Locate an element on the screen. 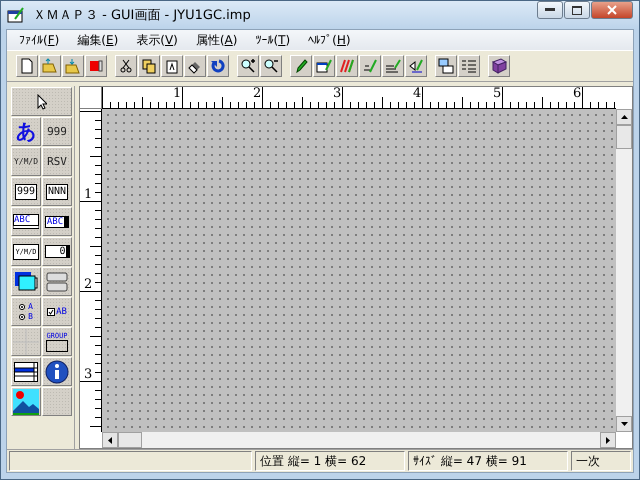 Image resolution: width=640 pixels, height=480 pixels. minimize-button is located at coordinates (550, 10).